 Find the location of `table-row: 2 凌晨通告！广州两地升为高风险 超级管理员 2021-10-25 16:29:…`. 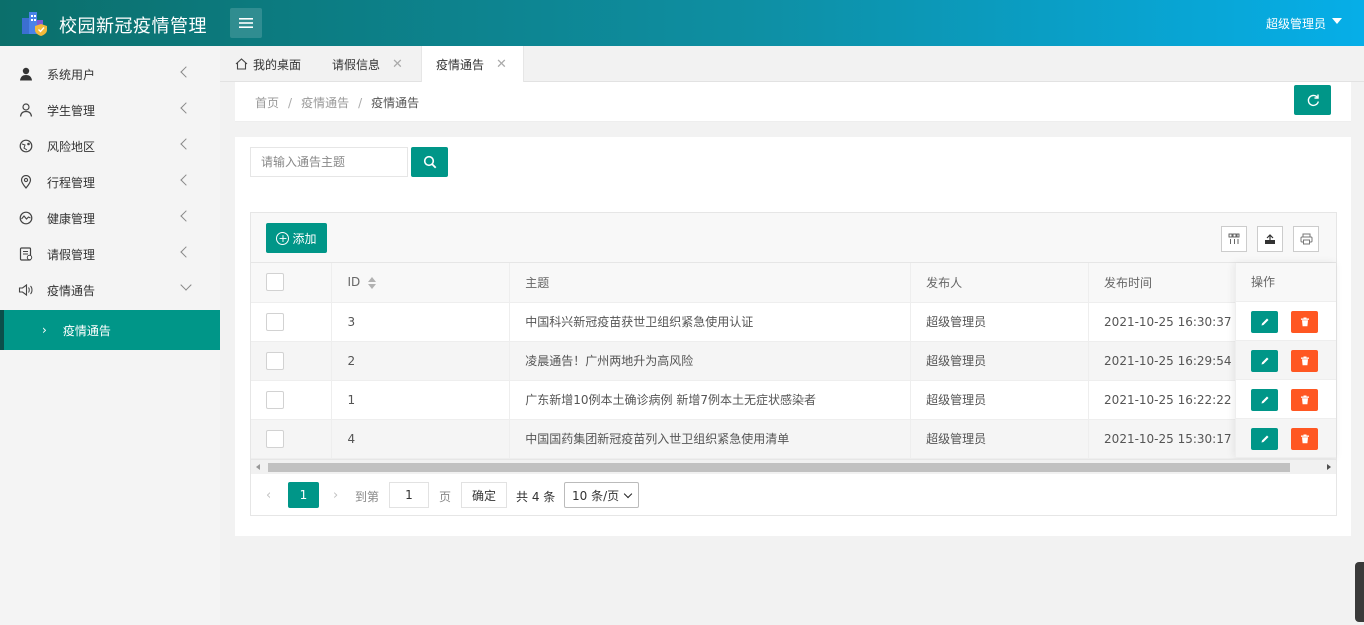

table-row: 2 凌晨通告！广州两地升为高风险 超级管理员 2021-10-25 16:29:… is located at coordinates (793, 361).